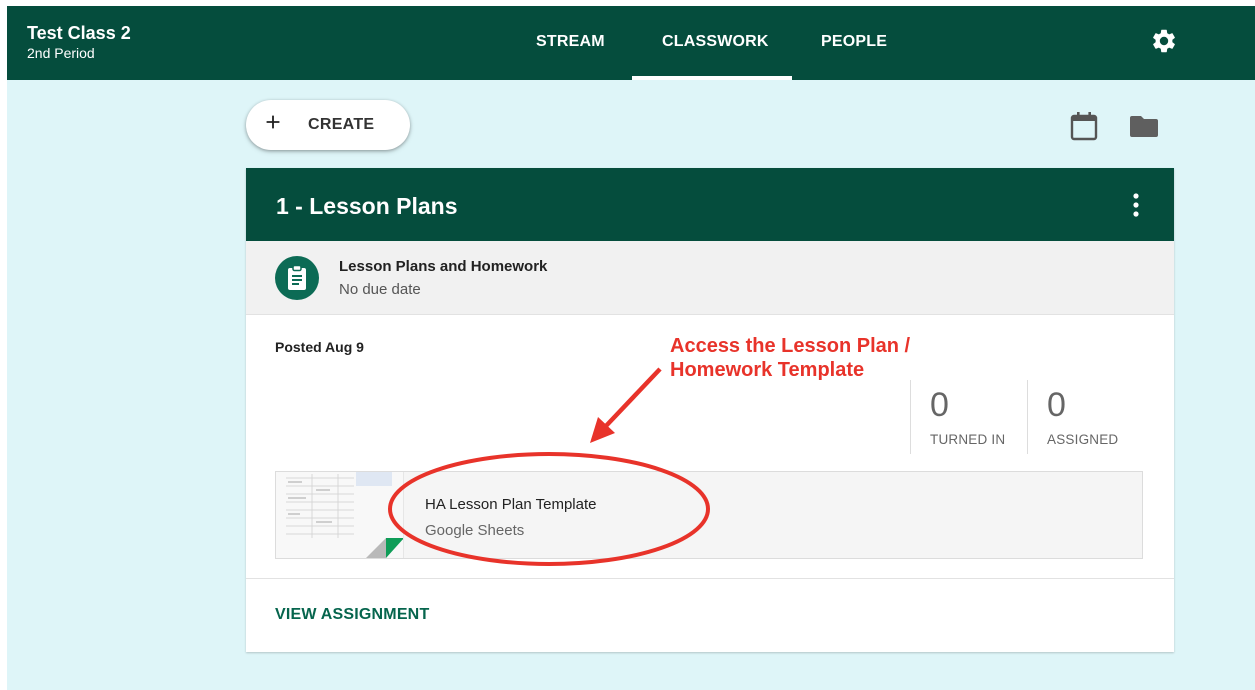  I want to click on topic-title: 1 - Lesson Plans, so click(367, 206).